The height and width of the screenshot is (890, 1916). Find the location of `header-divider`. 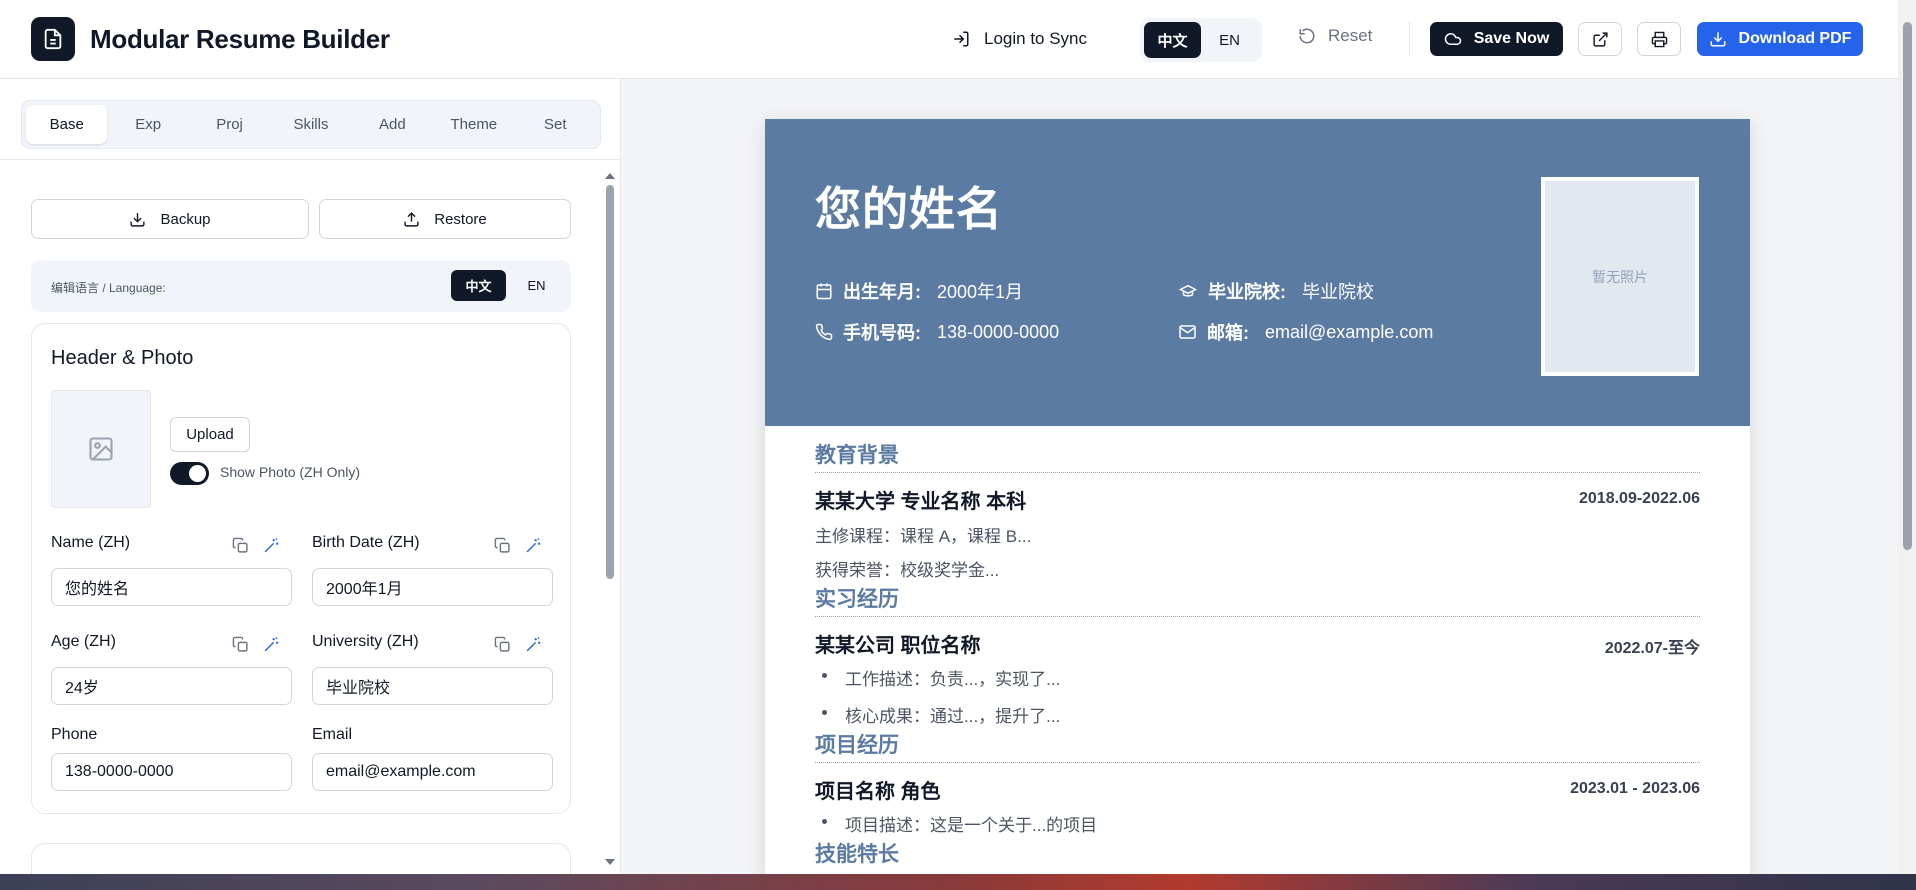

header-divider is located at coordinates (1409, 39).